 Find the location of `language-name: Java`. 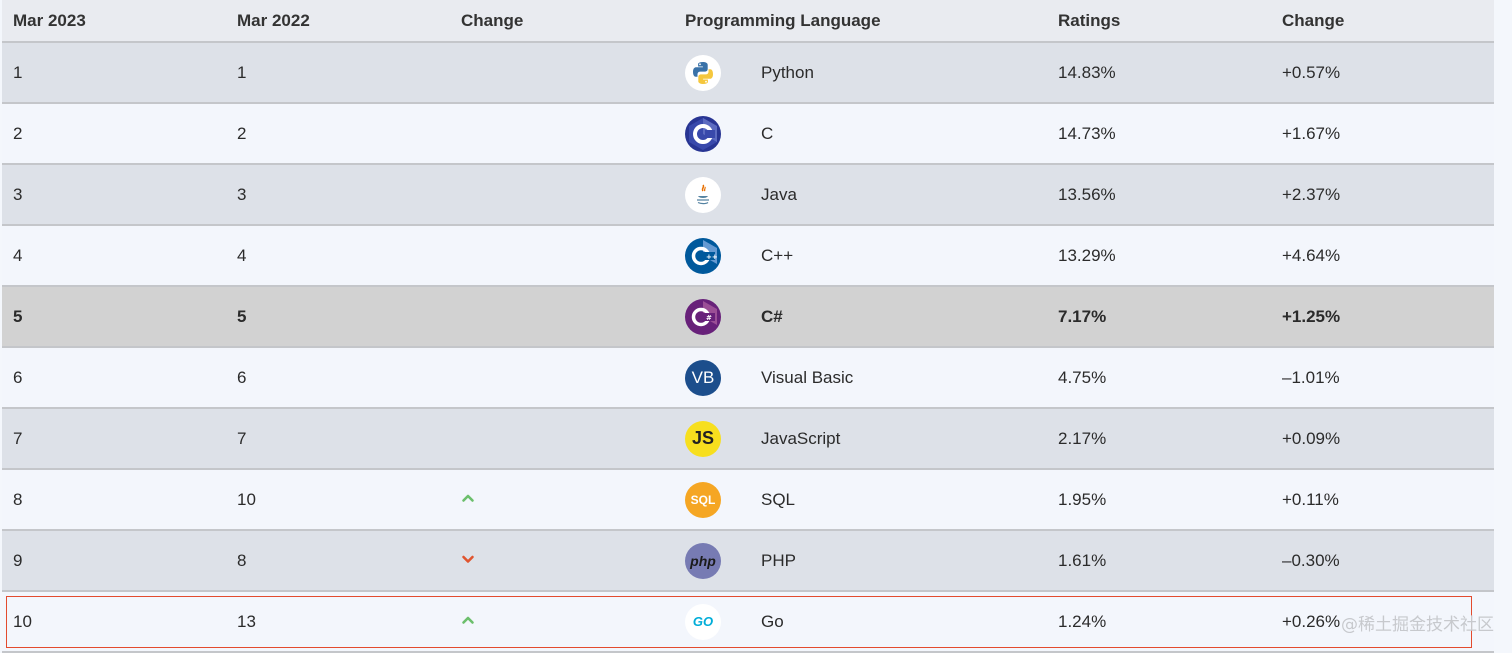

language-name: Java is located at coordinates (903, 195).